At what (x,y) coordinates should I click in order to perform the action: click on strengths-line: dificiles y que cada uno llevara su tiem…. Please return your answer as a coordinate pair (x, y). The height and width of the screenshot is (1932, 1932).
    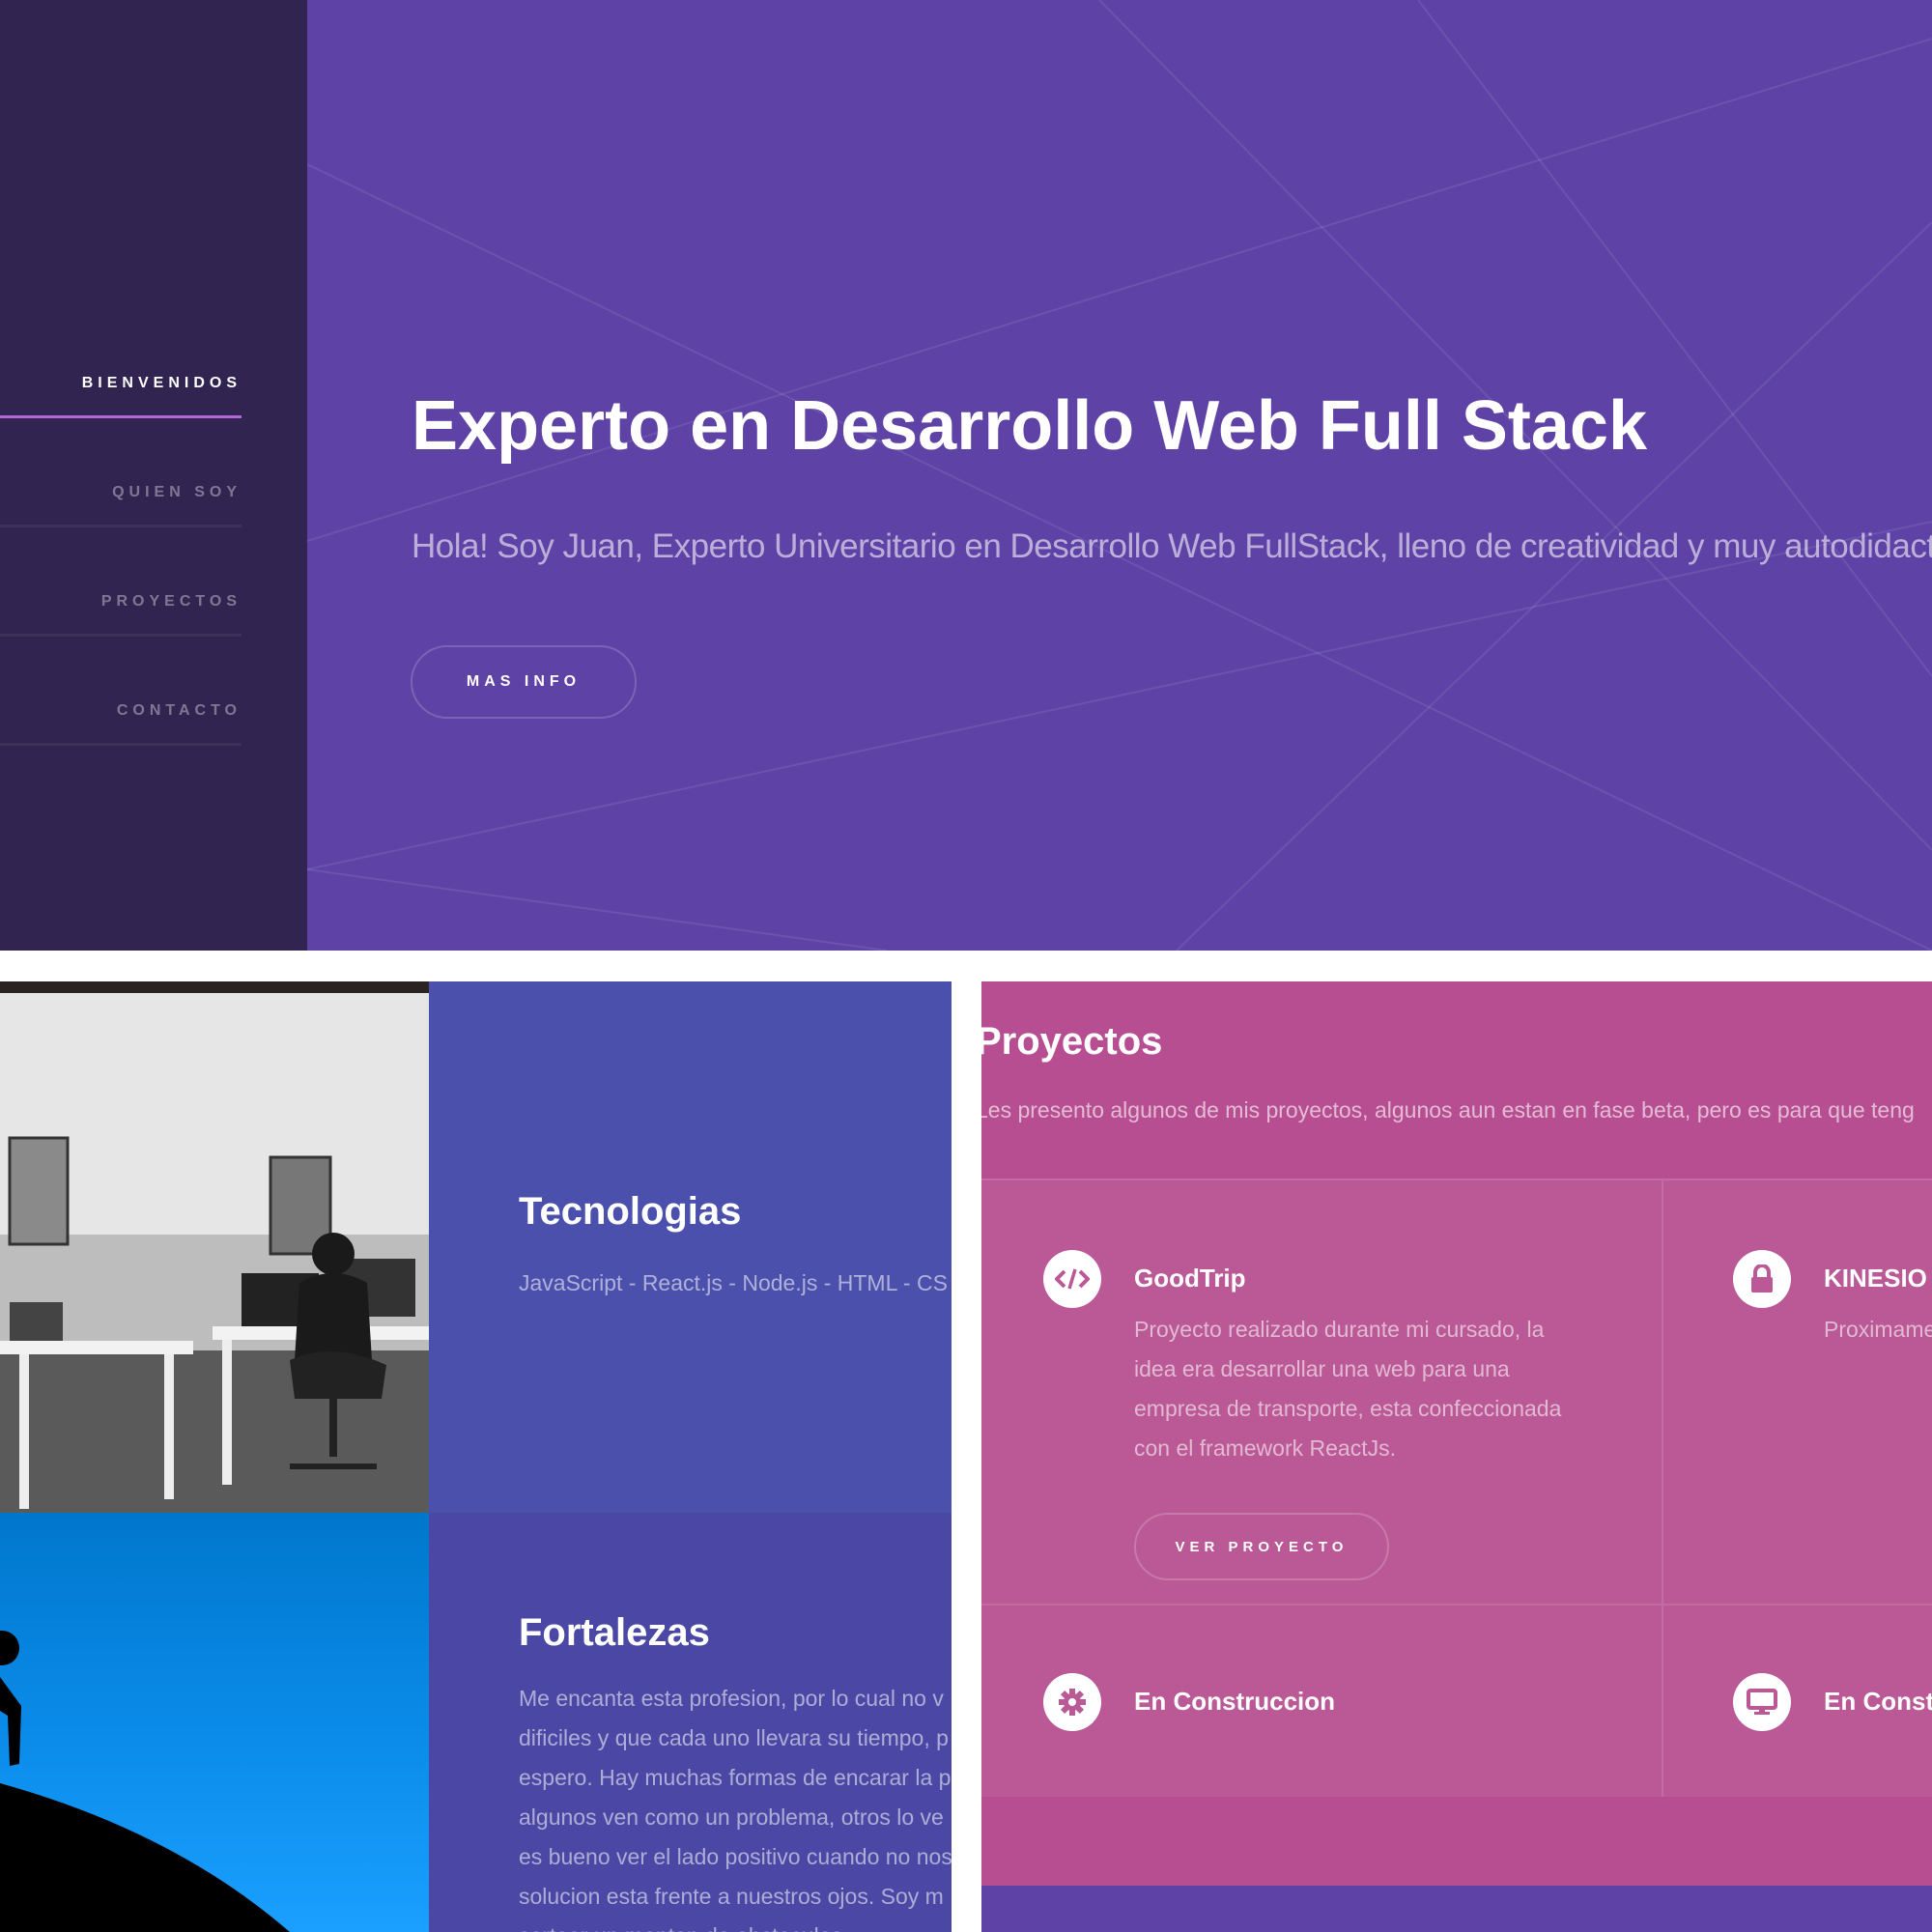
    Looking at the image, I should click on (734, 1737).